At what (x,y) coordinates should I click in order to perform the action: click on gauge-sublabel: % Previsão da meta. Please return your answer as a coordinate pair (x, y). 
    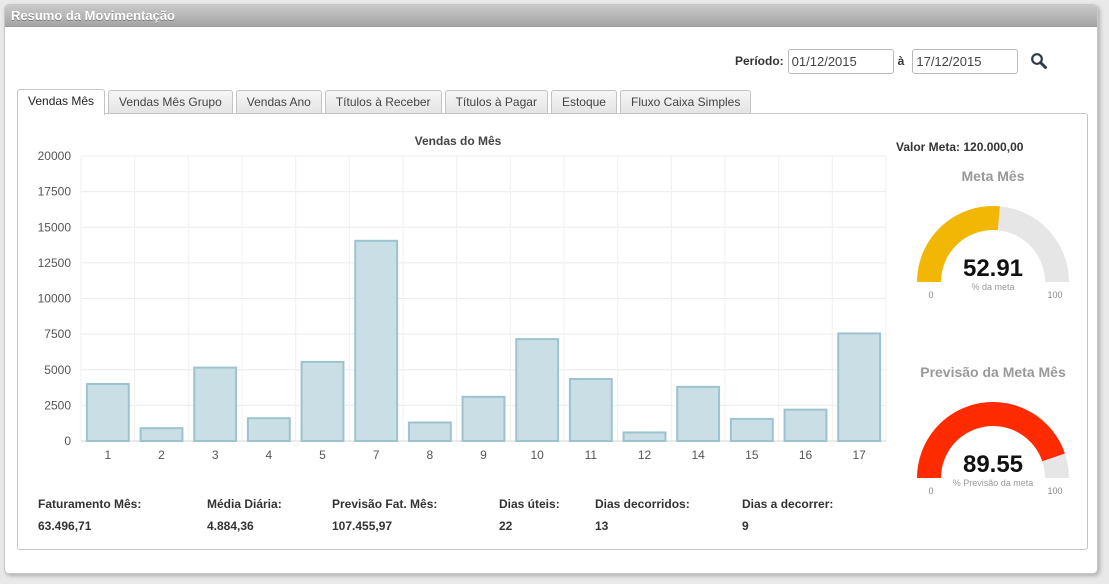
    Looking at the image, I should click on (993, 483).